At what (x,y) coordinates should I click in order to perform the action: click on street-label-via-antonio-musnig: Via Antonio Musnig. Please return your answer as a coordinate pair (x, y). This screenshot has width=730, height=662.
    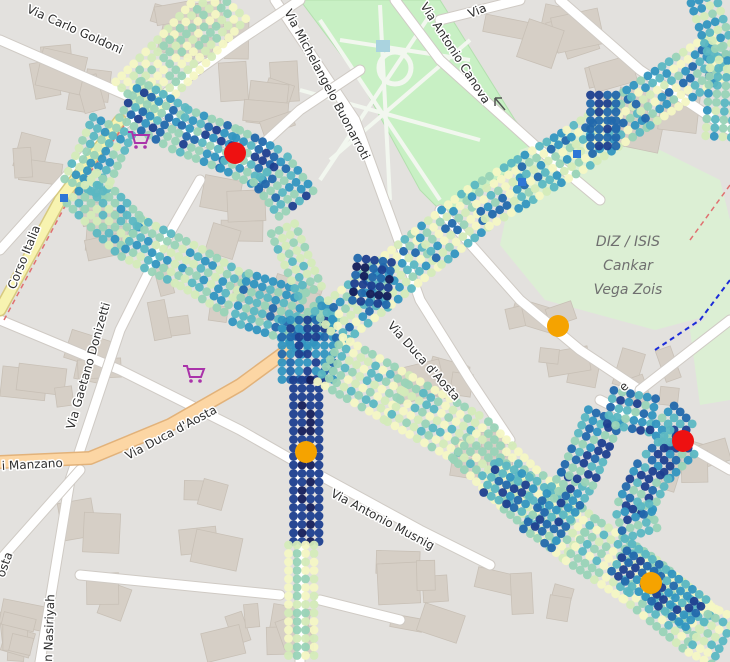
    Looking at the image, I should click on (383, 519).